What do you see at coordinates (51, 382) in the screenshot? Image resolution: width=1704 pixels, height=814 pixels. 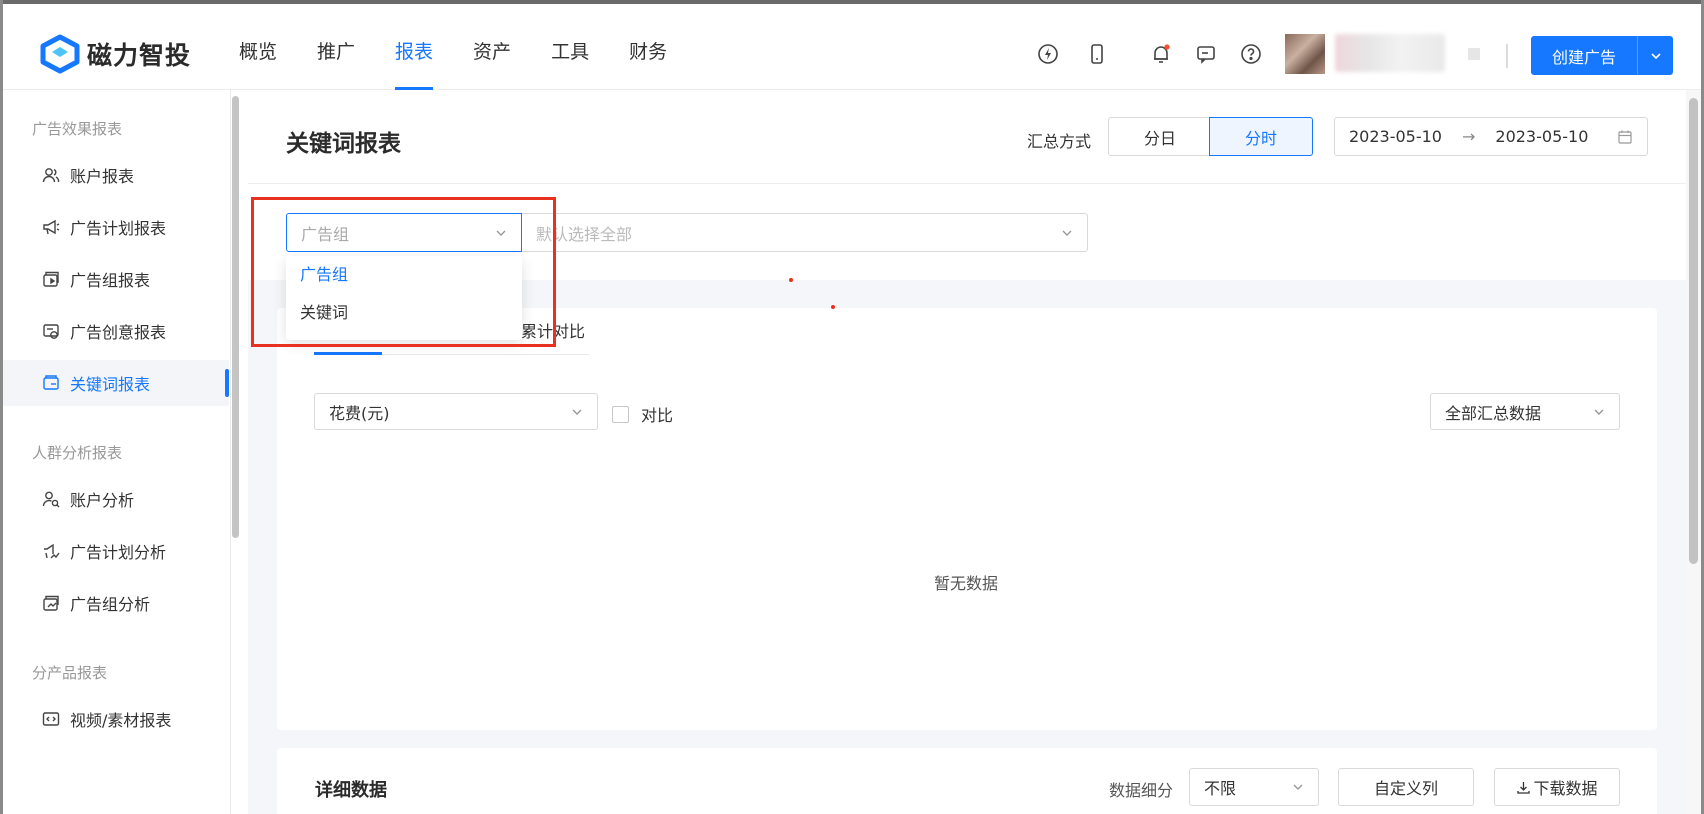 I see `keyword-icon` at bounding box center [51, 382].